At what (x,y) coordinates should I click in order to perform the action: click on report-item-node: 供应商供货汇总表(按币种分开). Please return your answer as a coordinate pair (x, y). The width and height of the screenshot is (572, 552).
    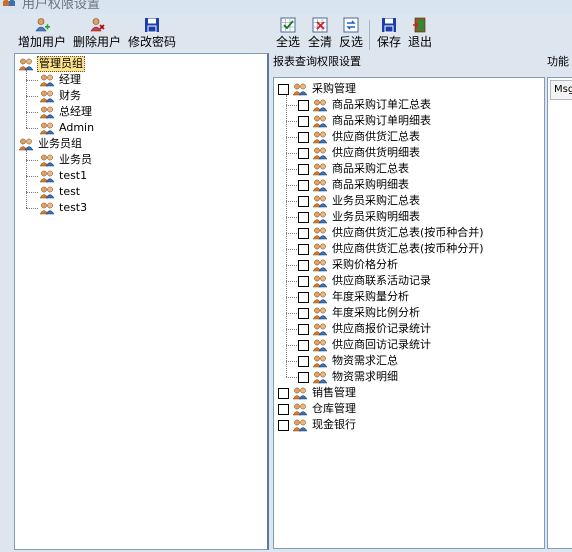
    Looking at the image, I should click on (391, 249).